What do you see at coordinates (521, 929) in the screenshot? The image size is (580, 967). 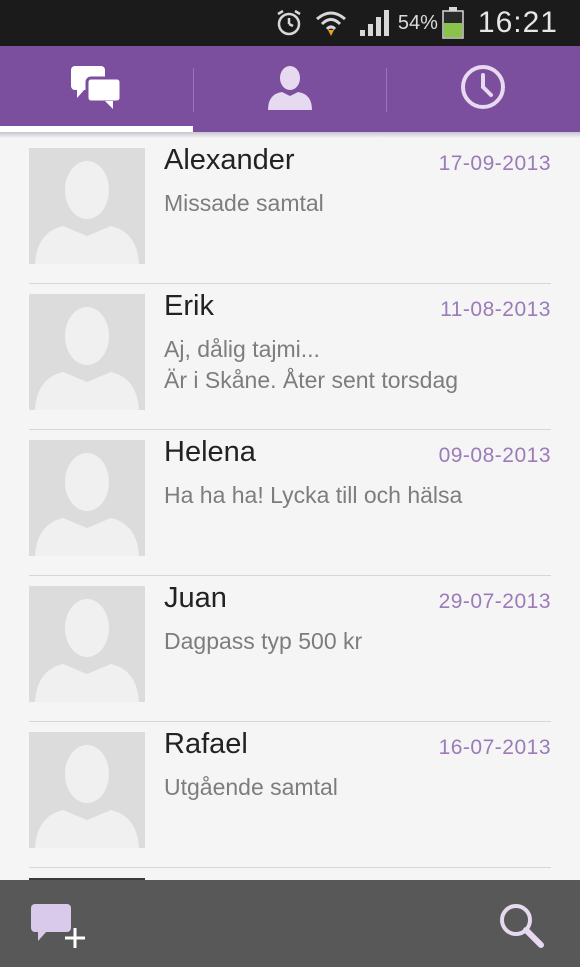 I see `search-icon` at bounding box center [521, 929].